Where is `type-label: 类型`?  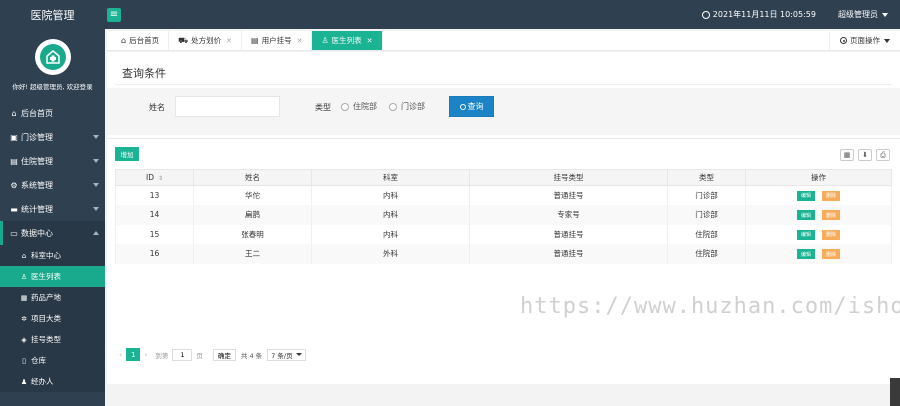
type-label: 类型 is located at coordinates (323, 107).